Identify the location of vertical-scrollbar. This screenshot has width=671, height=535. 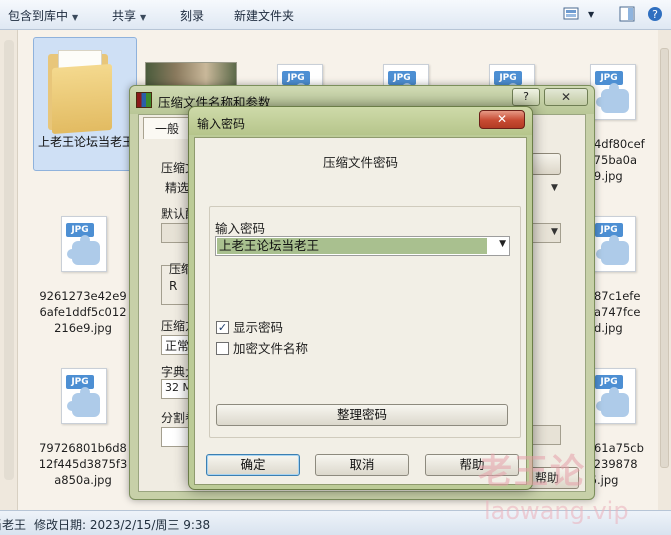
(664, 270).